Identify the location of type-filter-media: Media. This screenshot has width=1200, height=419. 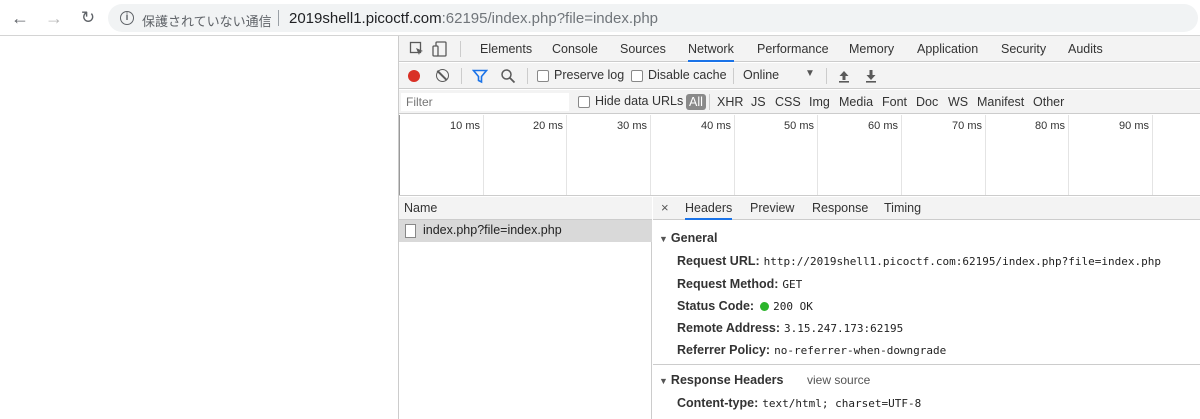
(856, 102).